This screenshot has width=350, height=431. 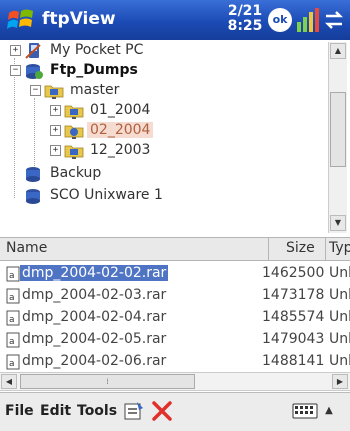 I want to click on file-size: 1488141, so click(x=293, y=361).